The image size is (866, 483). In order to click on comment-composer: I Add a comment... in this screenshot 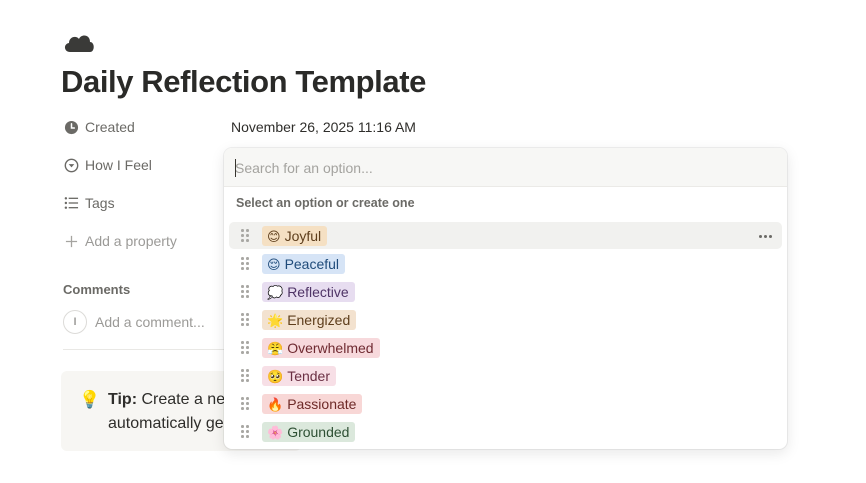, I will do `click(134, 322)`.